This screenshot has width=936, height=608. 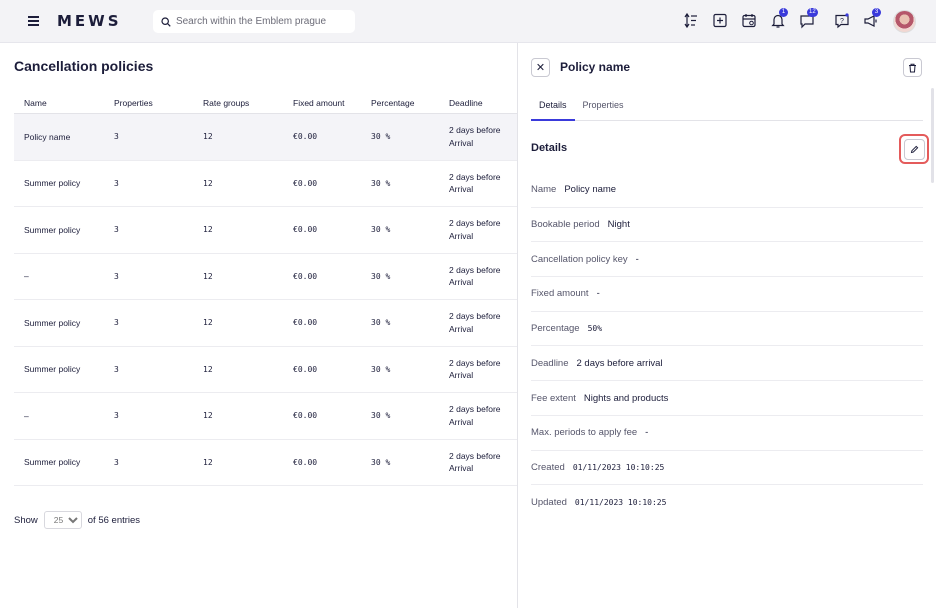 What do you see at coordinates (691, 20) in the screenshot?
I see `sort-icon` at bounding box center [691, 20].